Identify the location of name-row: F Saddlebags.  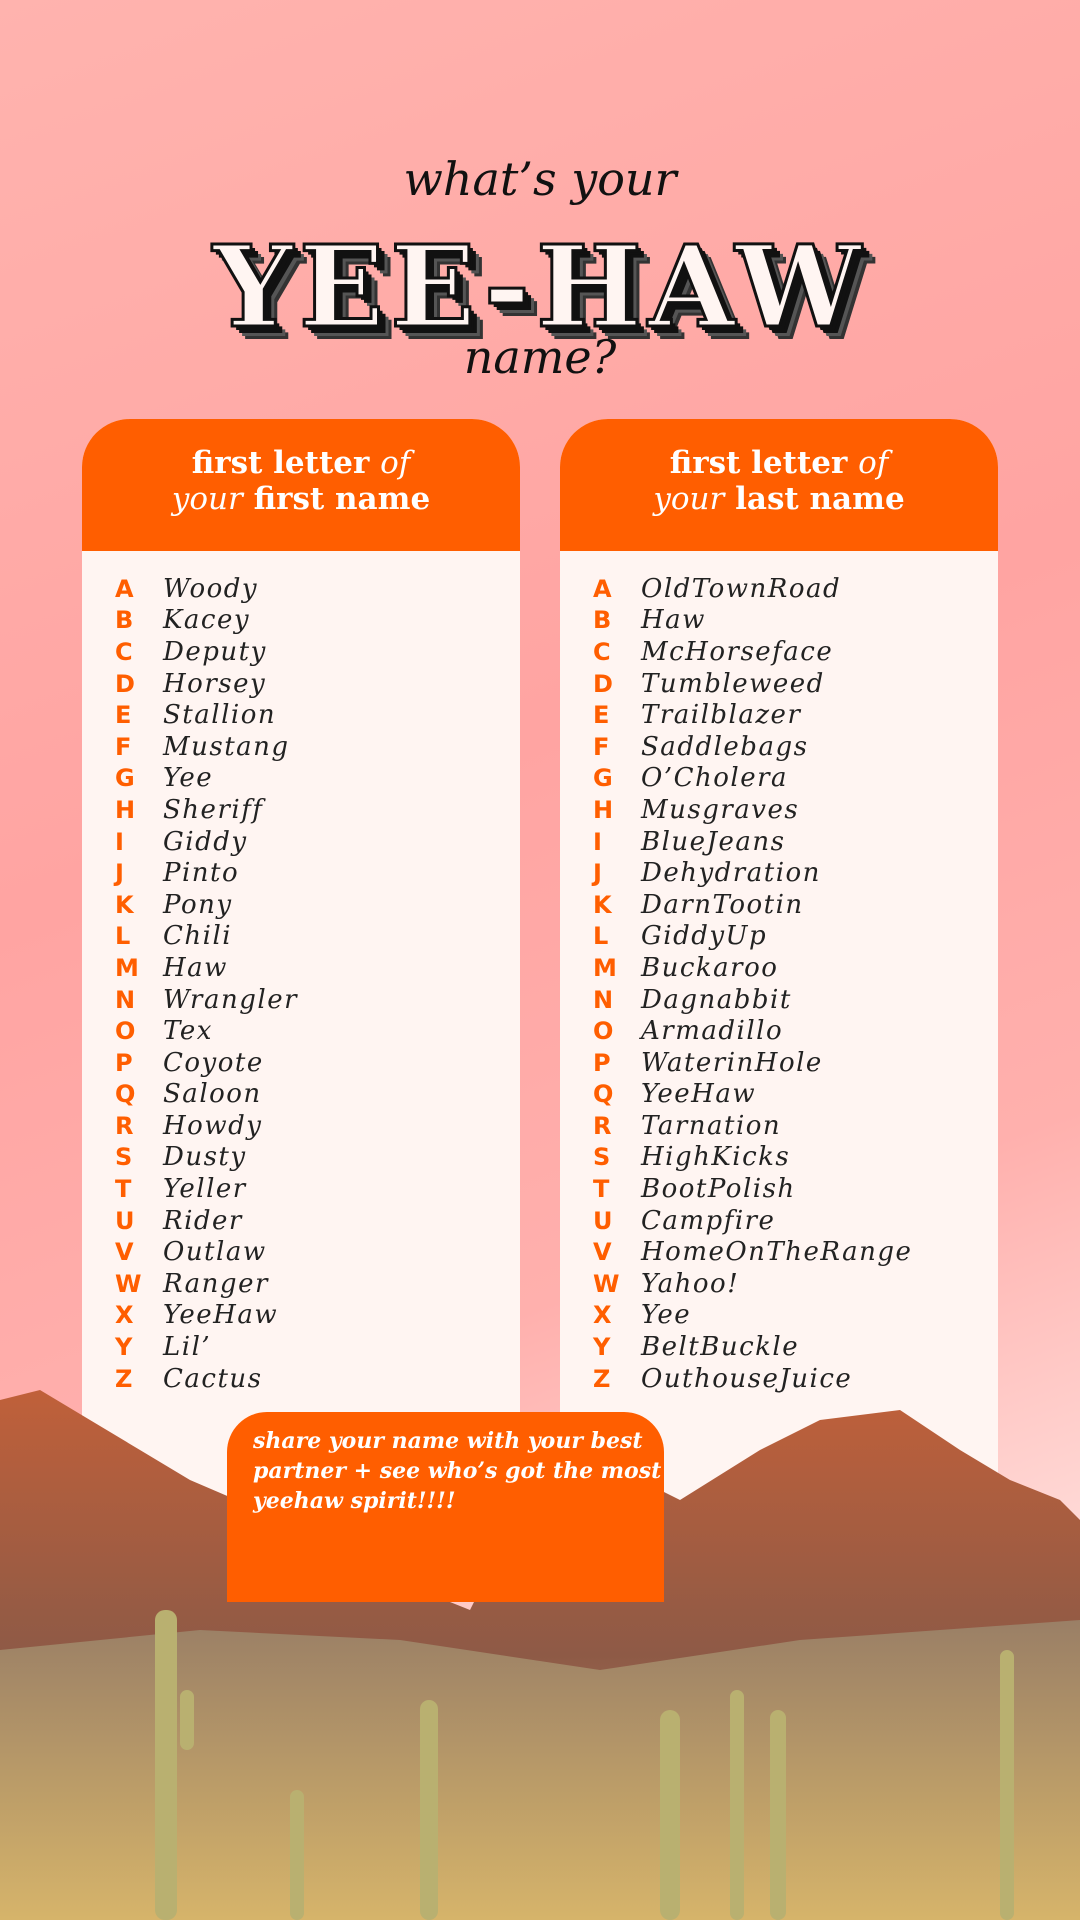
(779, 747).